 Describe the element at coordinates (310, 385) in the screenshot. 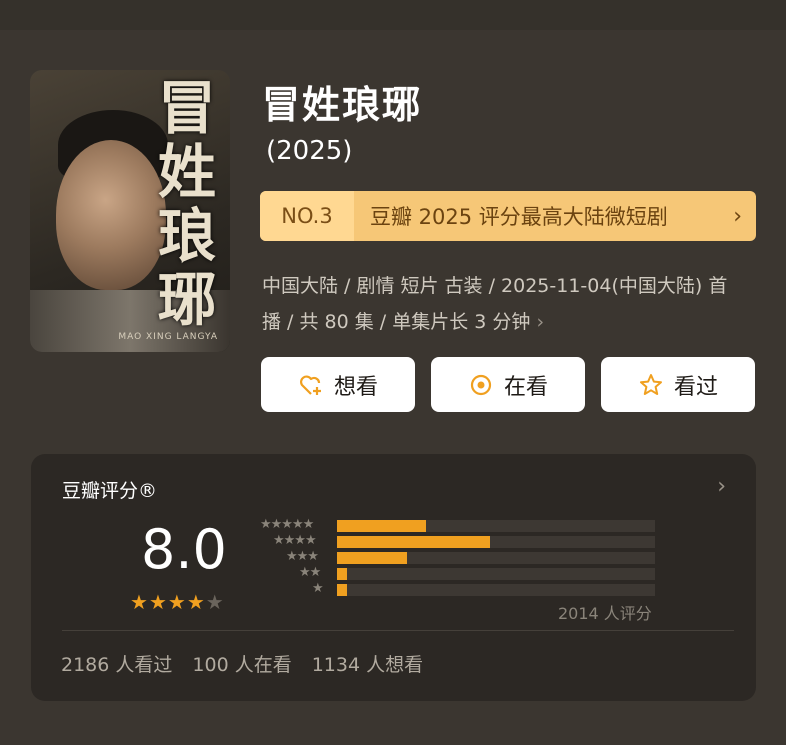

I see `heart-plus-icon` at that location.